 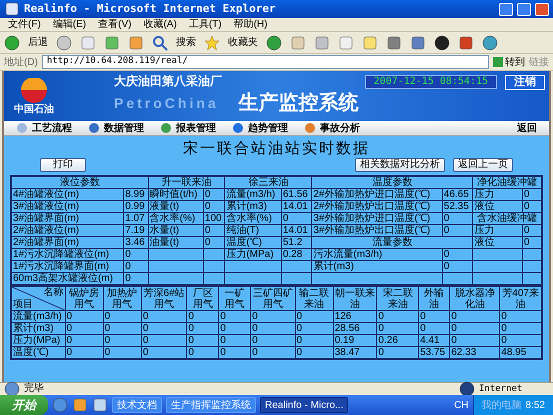 What do you see at coordinates (67, 206) in the screenshot?
I see `table-cell: 3#油罐液位(m)` at bounding box center [67, 206].